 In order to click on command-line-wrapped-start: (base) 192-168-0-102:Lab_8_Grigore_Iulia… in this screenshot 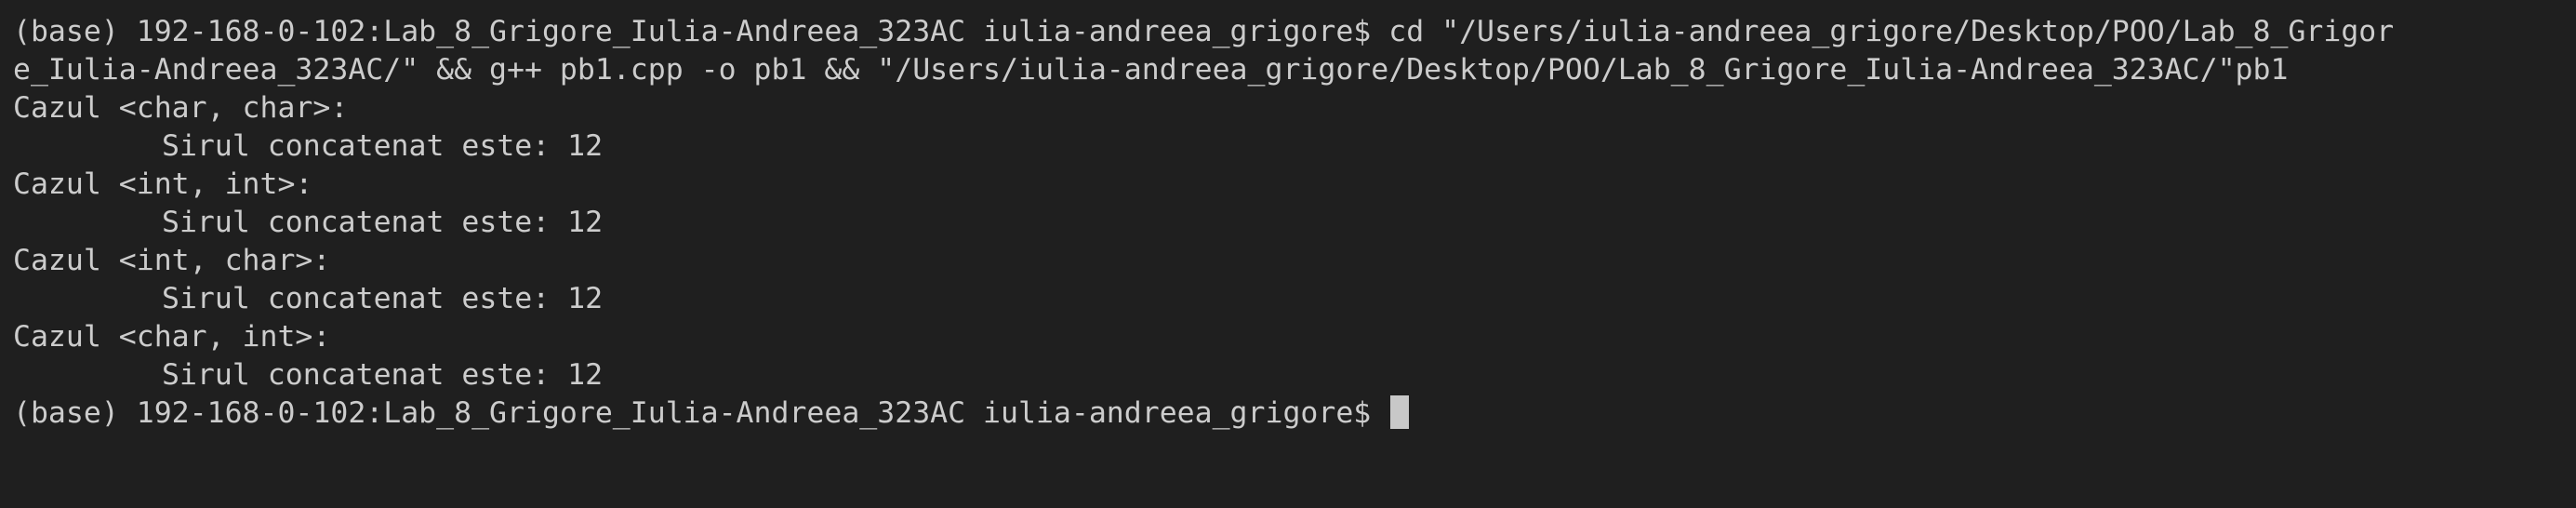, I will do `click(1204, 32)`.